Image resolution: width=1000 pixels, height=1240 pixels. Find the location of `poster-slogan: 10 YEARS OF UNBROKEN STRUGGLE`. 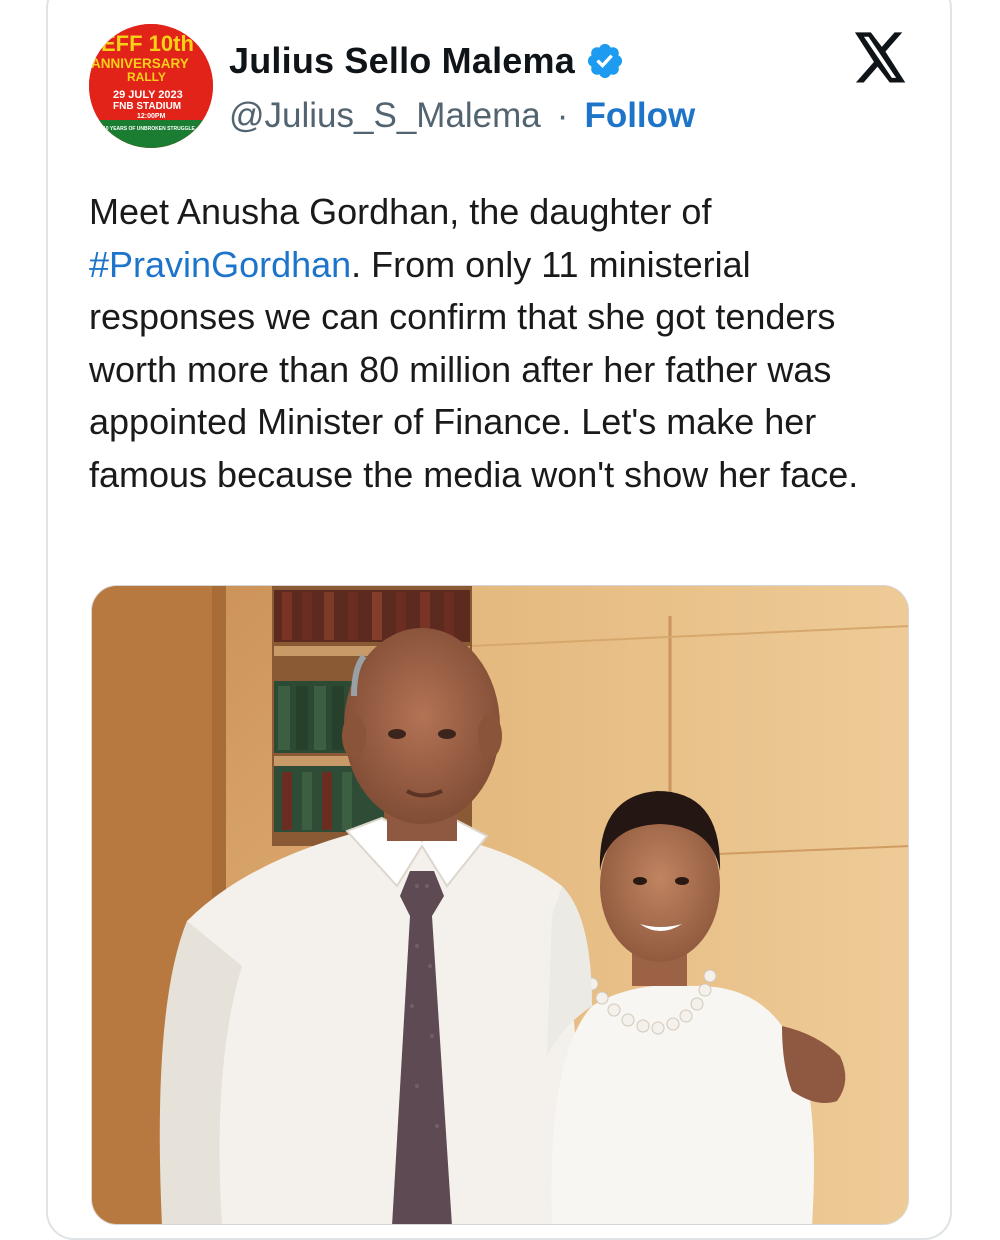

poster-slogan: 10 YEARS OF UNBROKEN STRUGGLE is located at coordinates (149, 129).